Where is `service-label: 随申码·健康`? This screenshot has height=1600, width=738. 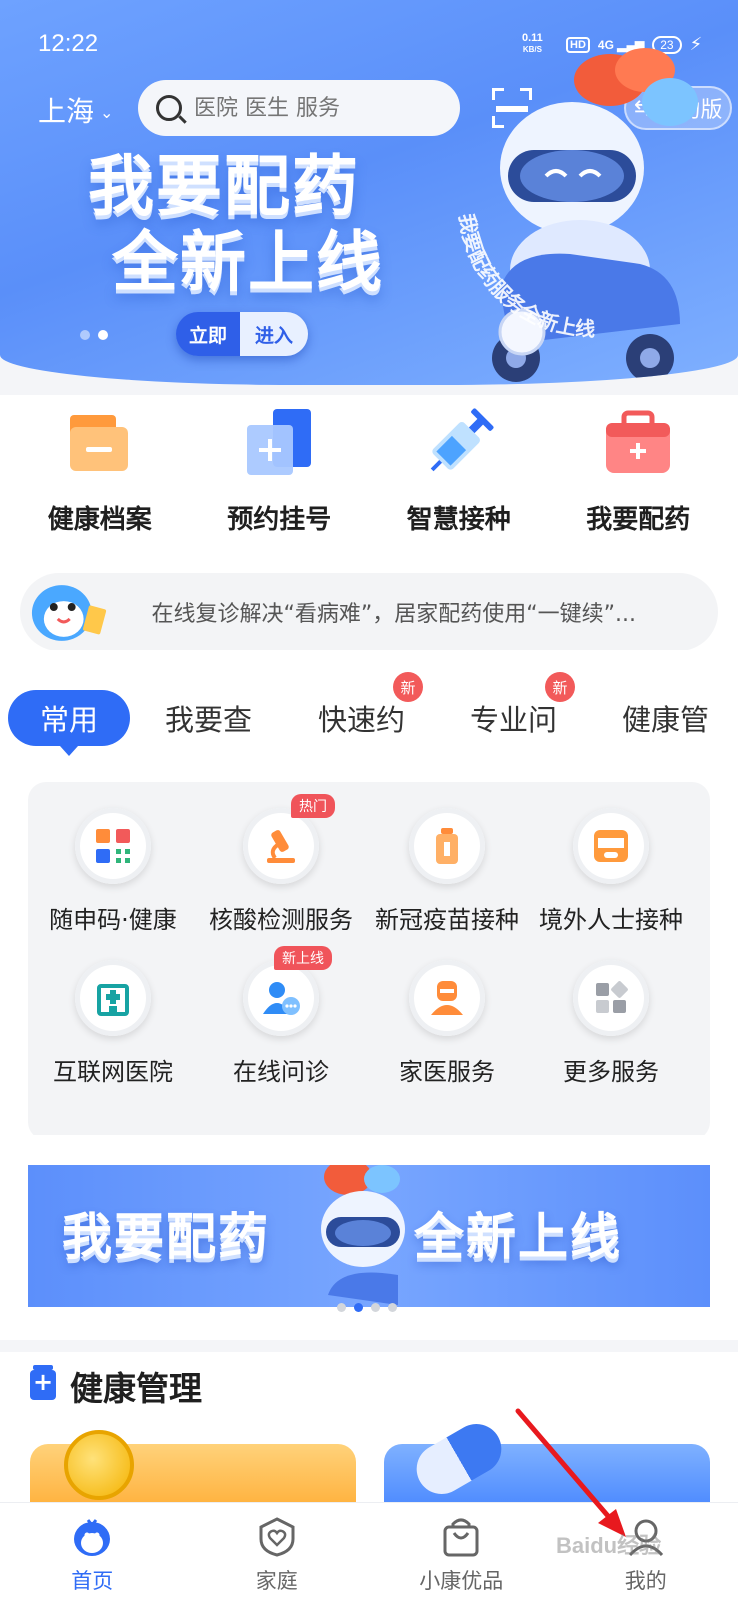 service-label: 随申码·健康 is located at coordinates (113, 920).